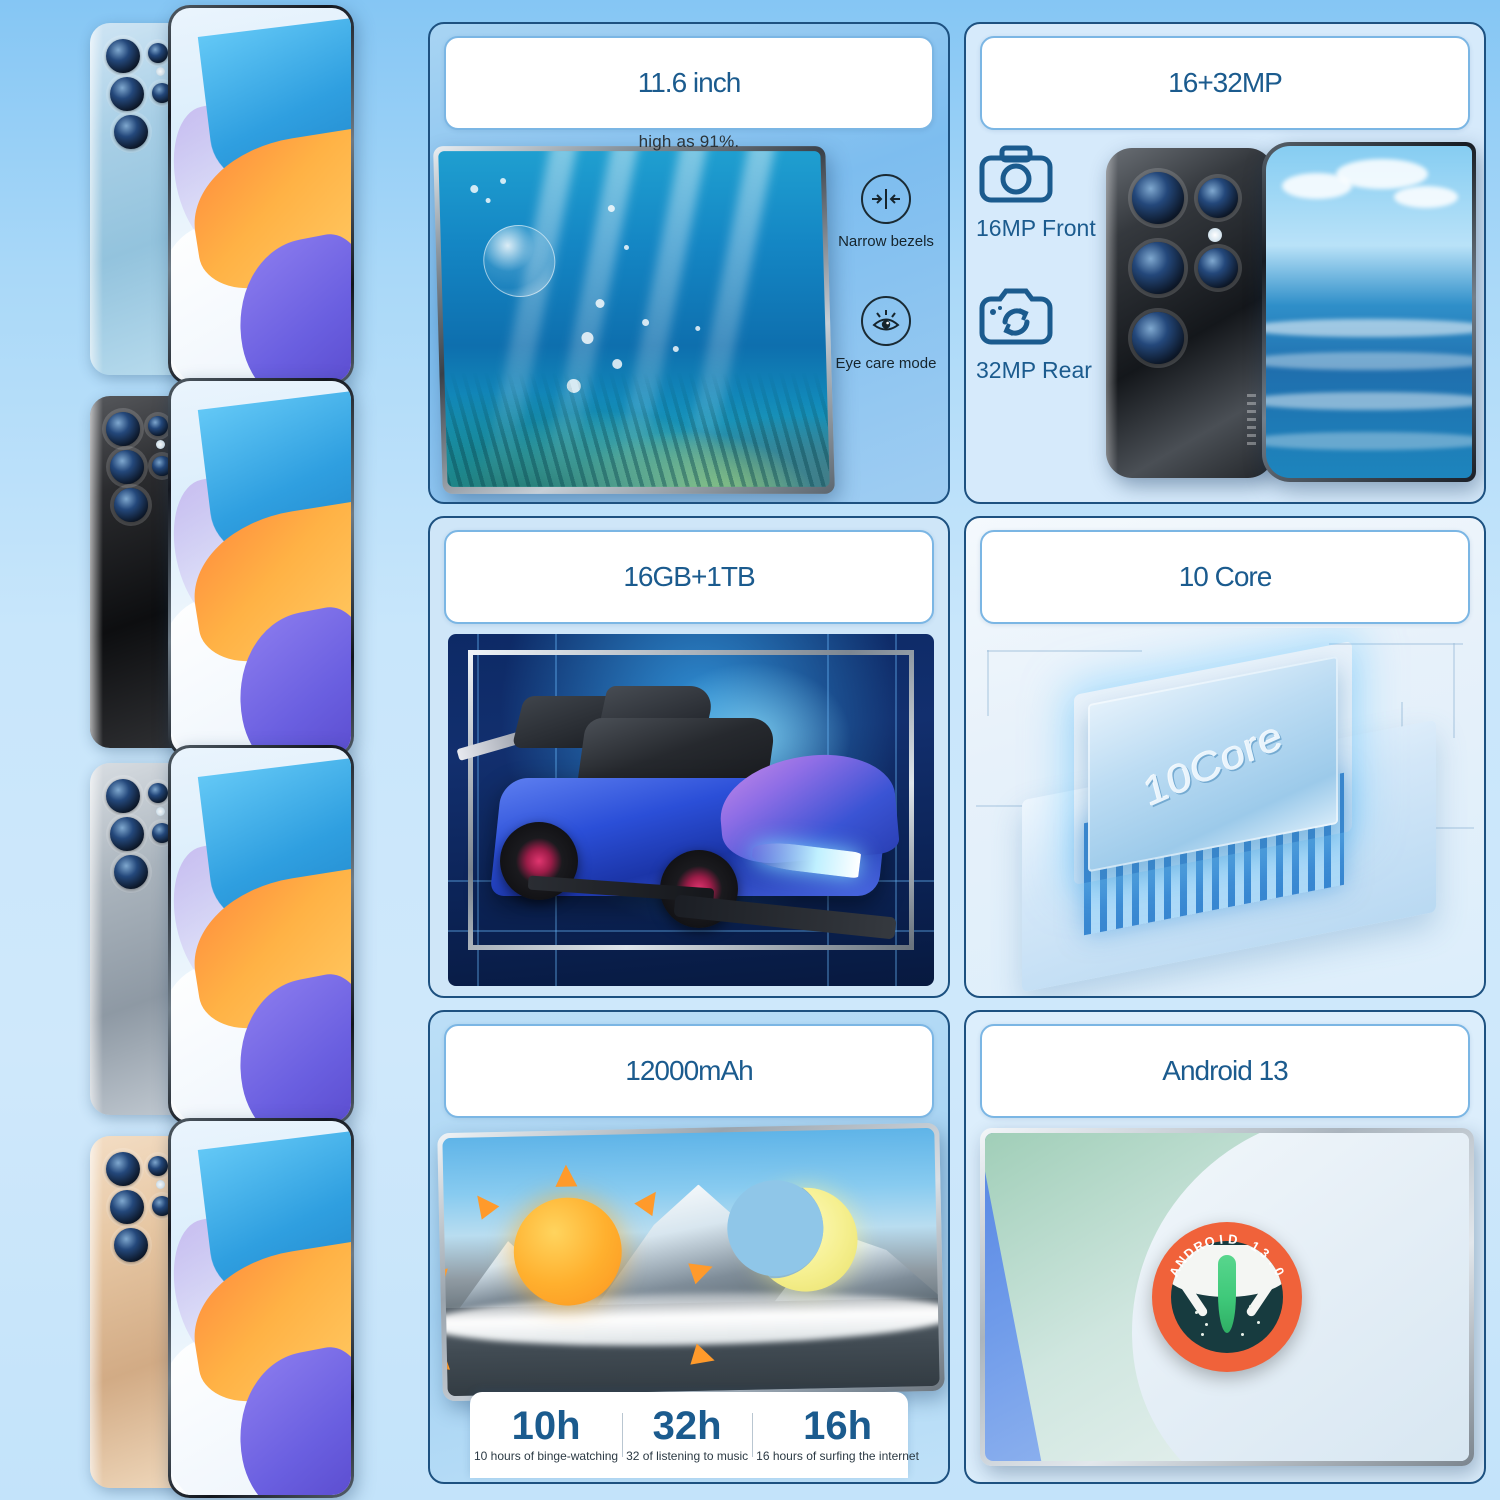 This screenshot has width=1500, height=1500. What do you see at coordinates (785, 917) in the screenshot?
I see `car-front-splitter` at bounding box center [785, 917].